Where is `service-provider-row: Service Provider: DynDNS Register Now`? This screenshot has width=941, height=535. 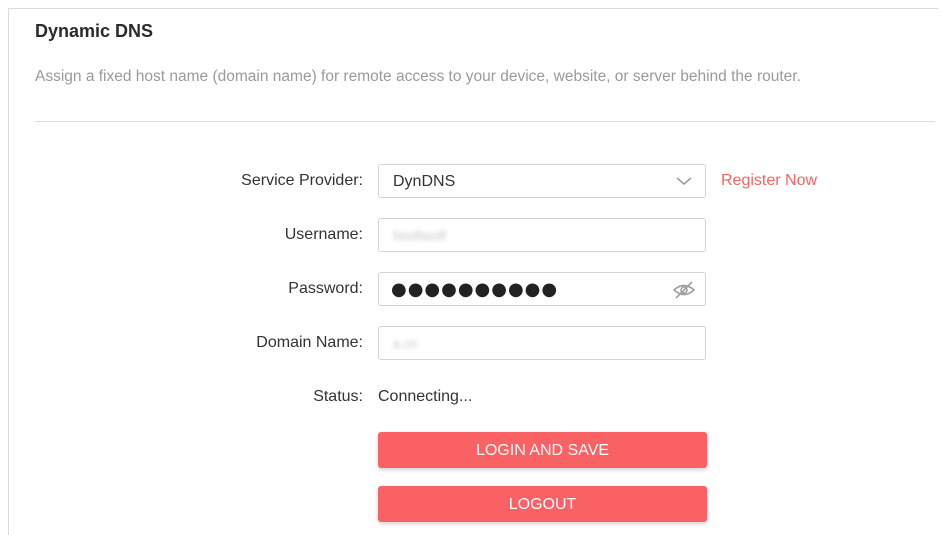
service-provider-row: Service Provider: DynDNS Register Now is located at coordinates (470, 181).